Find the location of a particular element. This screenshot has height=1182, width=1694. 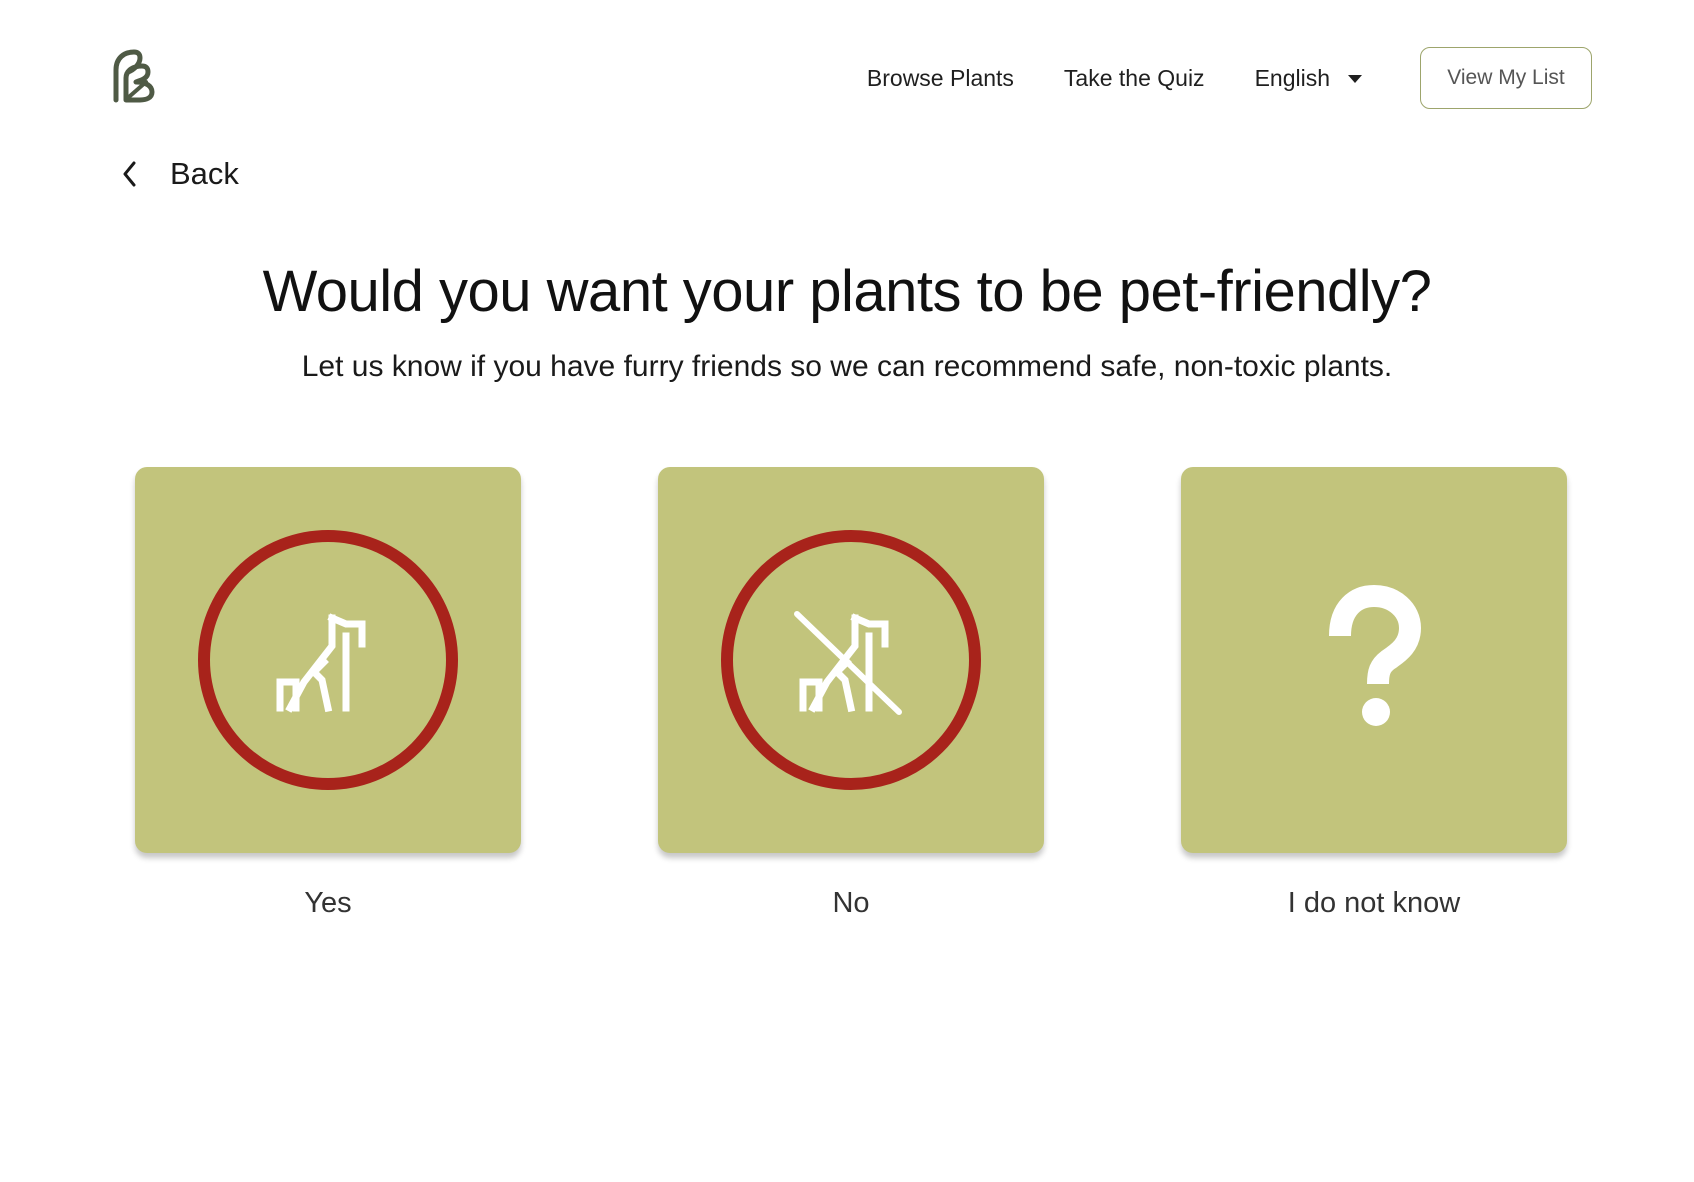

chevron-left-icon is located at coordinates (129, 174).